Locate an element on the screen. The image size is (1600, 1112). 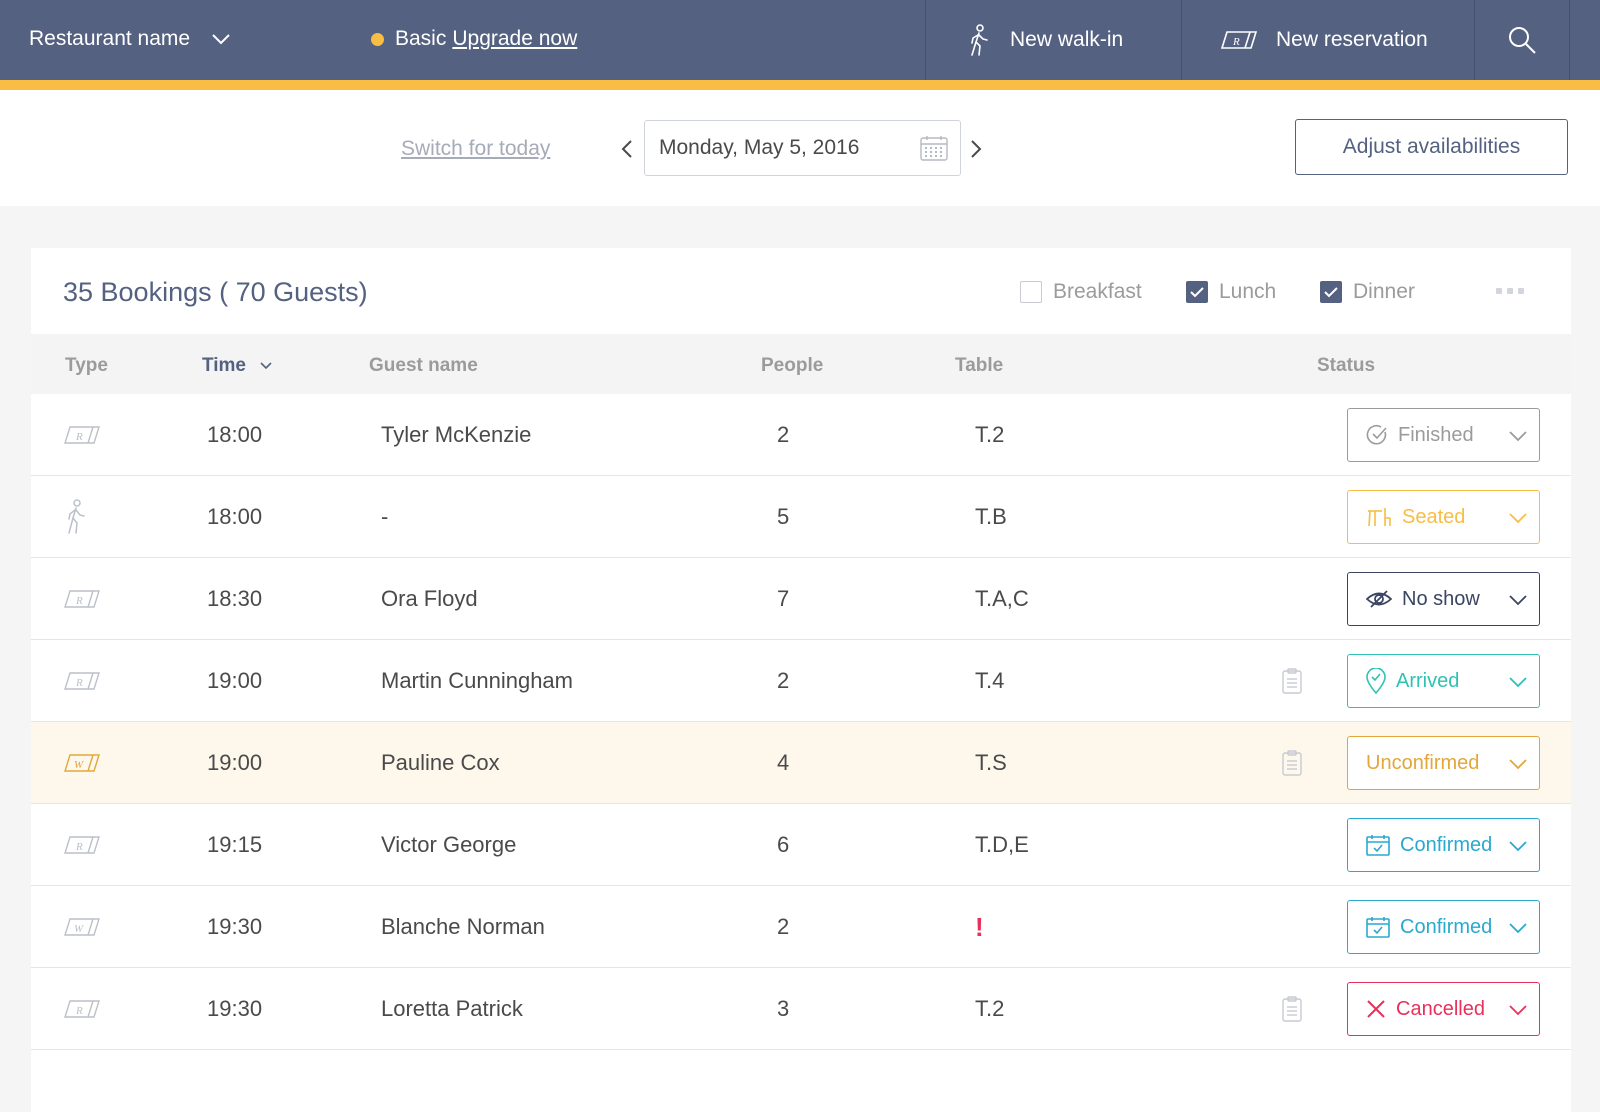
filter-lunch: Lunch is located at coordinates (1231, 292).